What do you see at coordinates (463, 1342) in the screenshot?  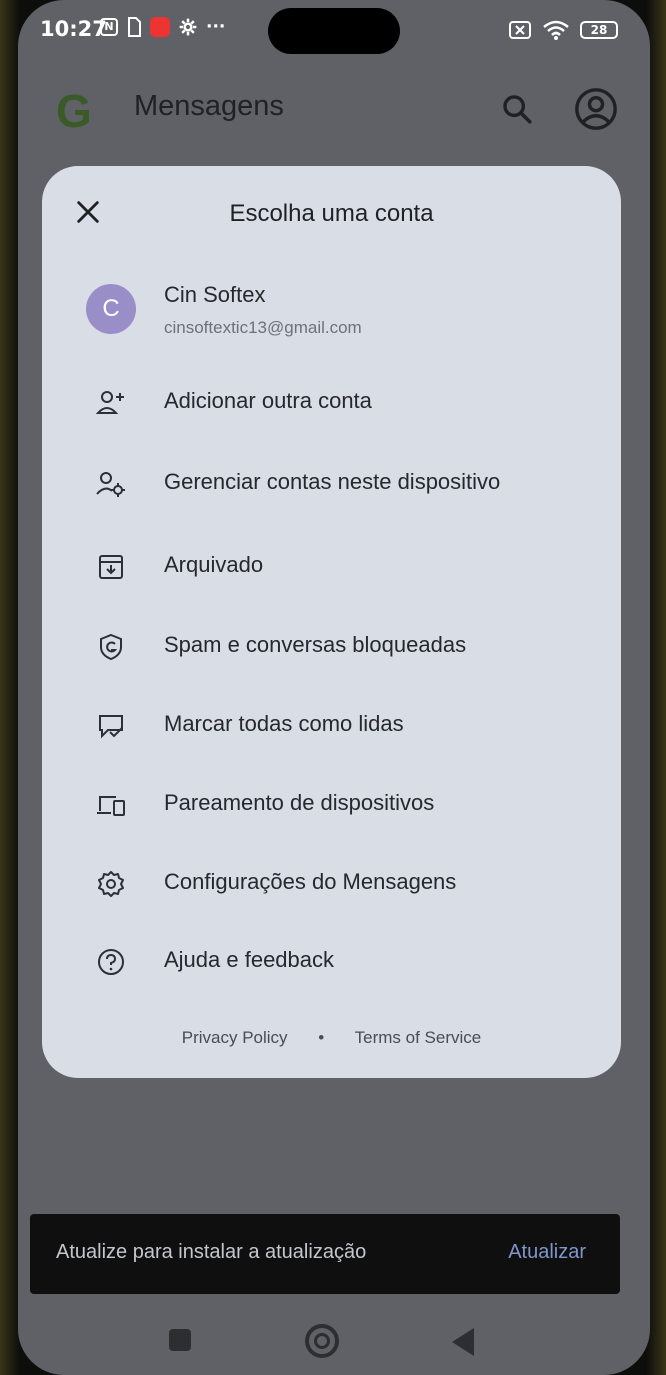 I see `back-button` at bounding box center [463, 1342].